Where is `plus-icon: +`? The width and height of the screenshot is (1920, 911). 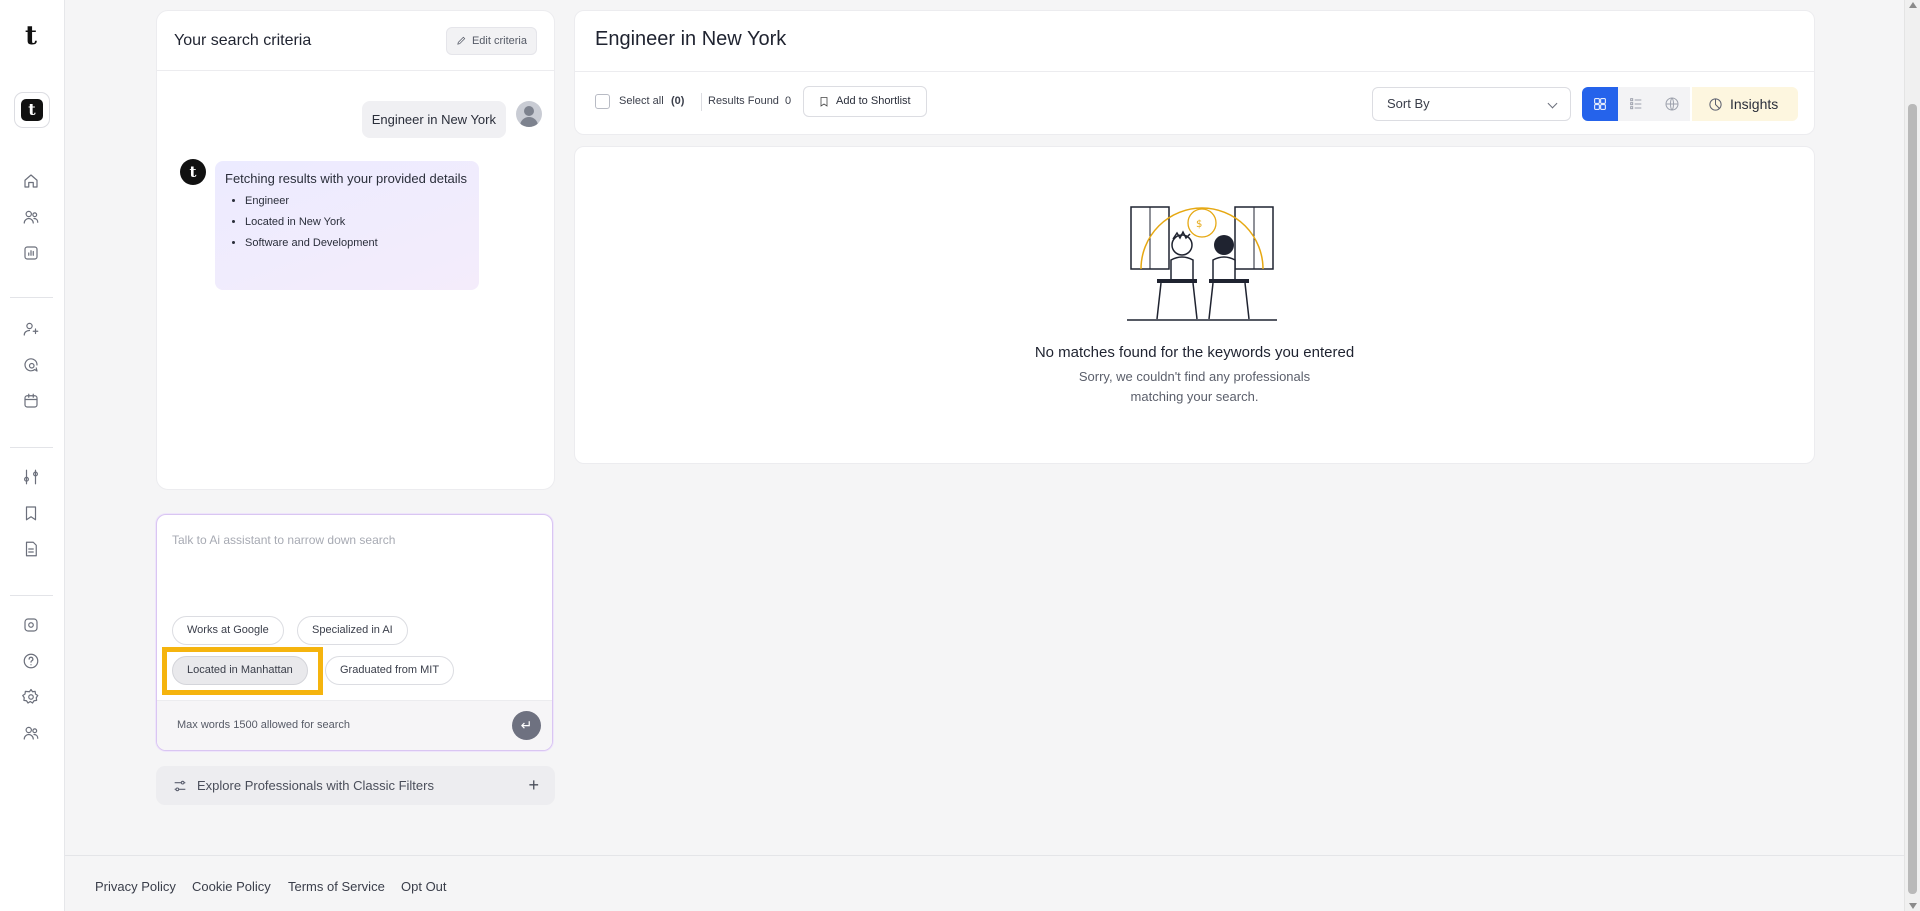 plus-icon: + is located at coordinates (533, 785).